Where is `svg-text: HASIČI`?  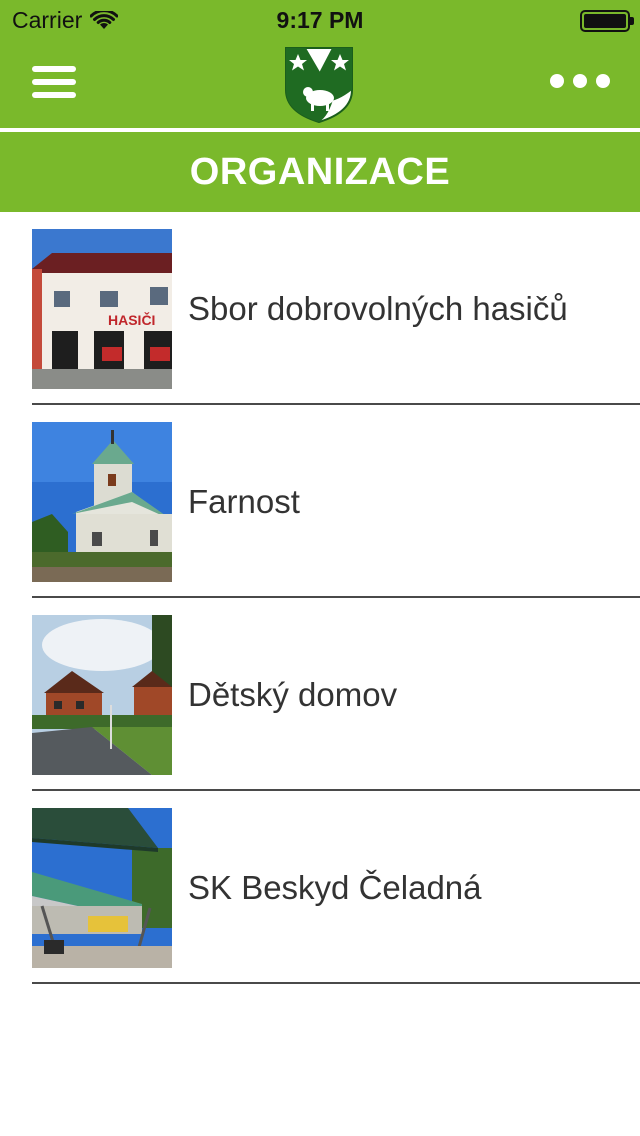 svg-text: HASIČI is located at coordinates (131, 319).